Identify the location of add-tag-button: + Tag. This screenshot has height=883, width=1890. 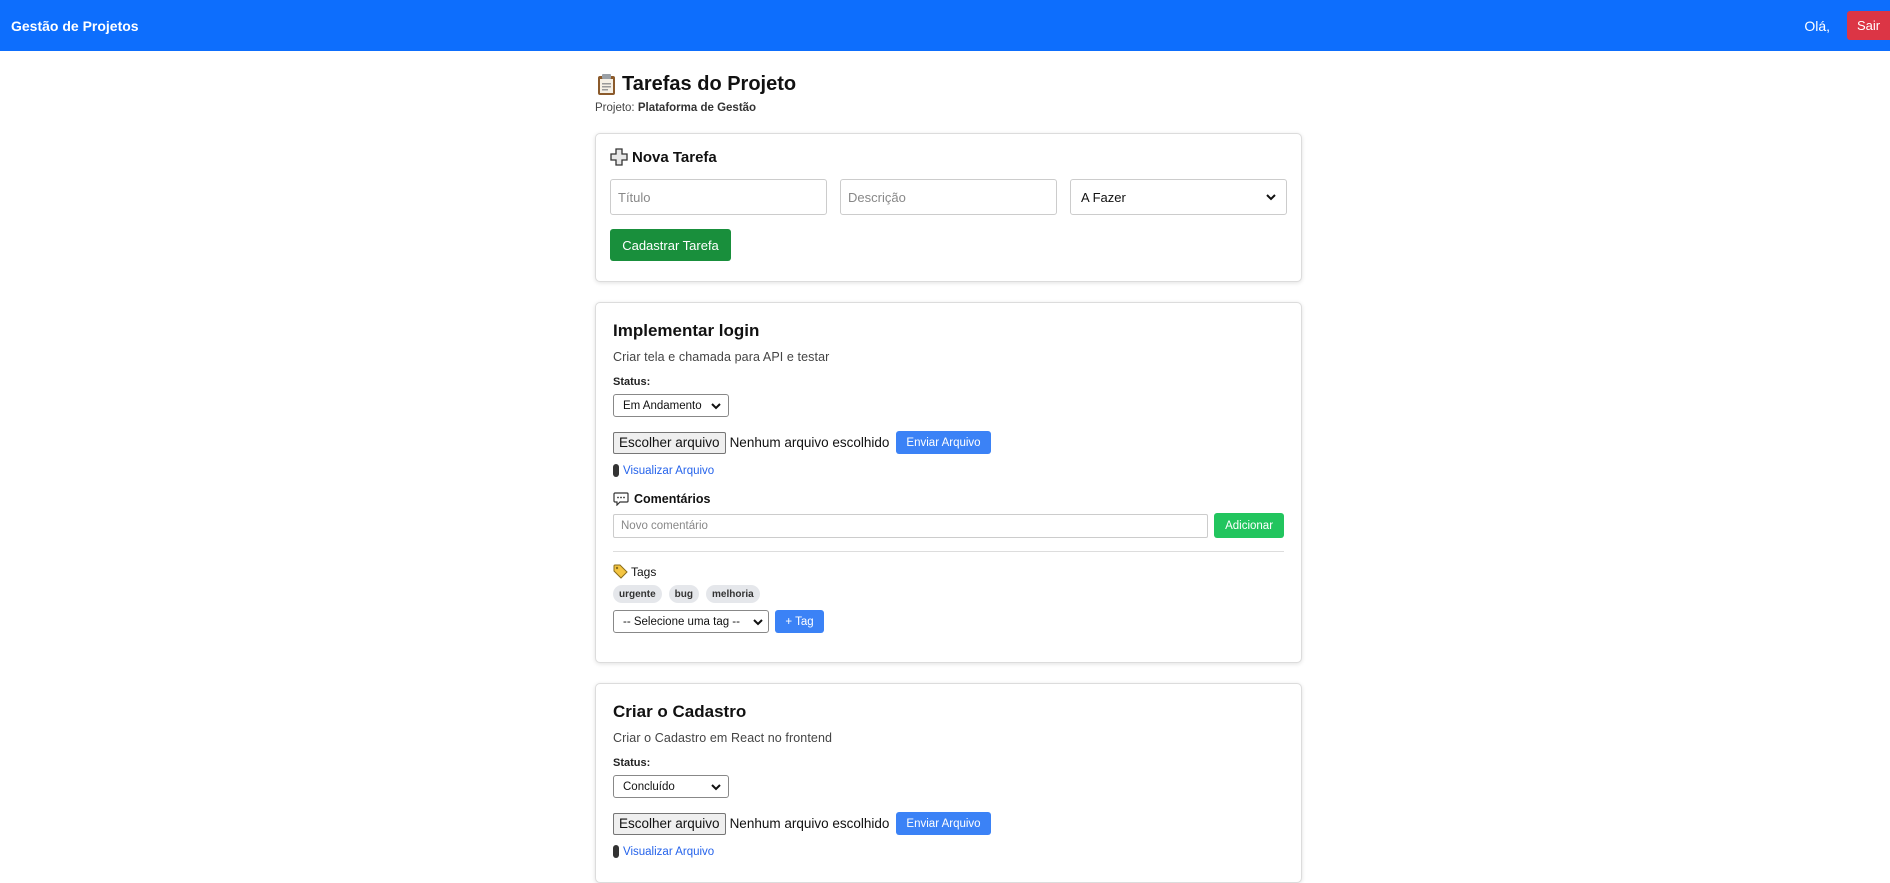
(799, 621).